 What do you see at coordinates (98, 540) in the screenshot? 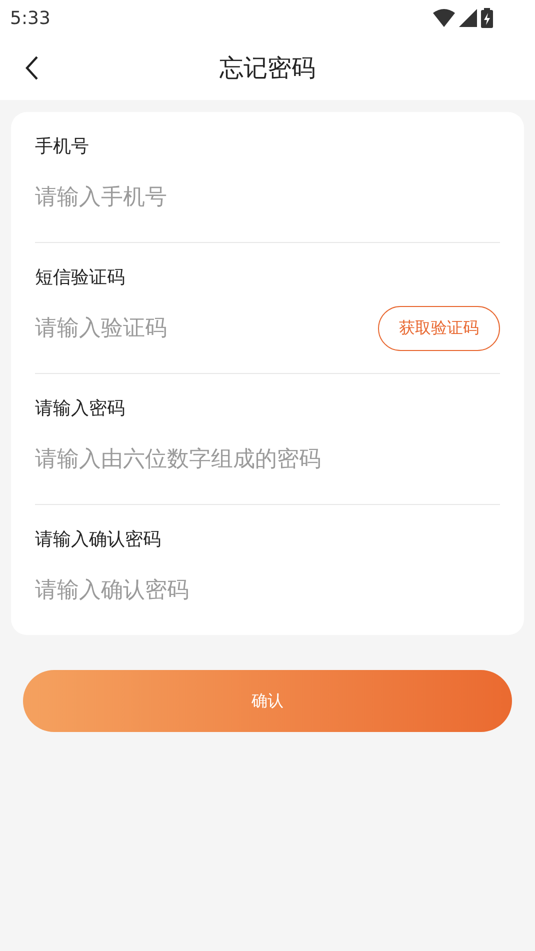
I see `field-label: 请输入确认密码` at bounding box center [98, 540].